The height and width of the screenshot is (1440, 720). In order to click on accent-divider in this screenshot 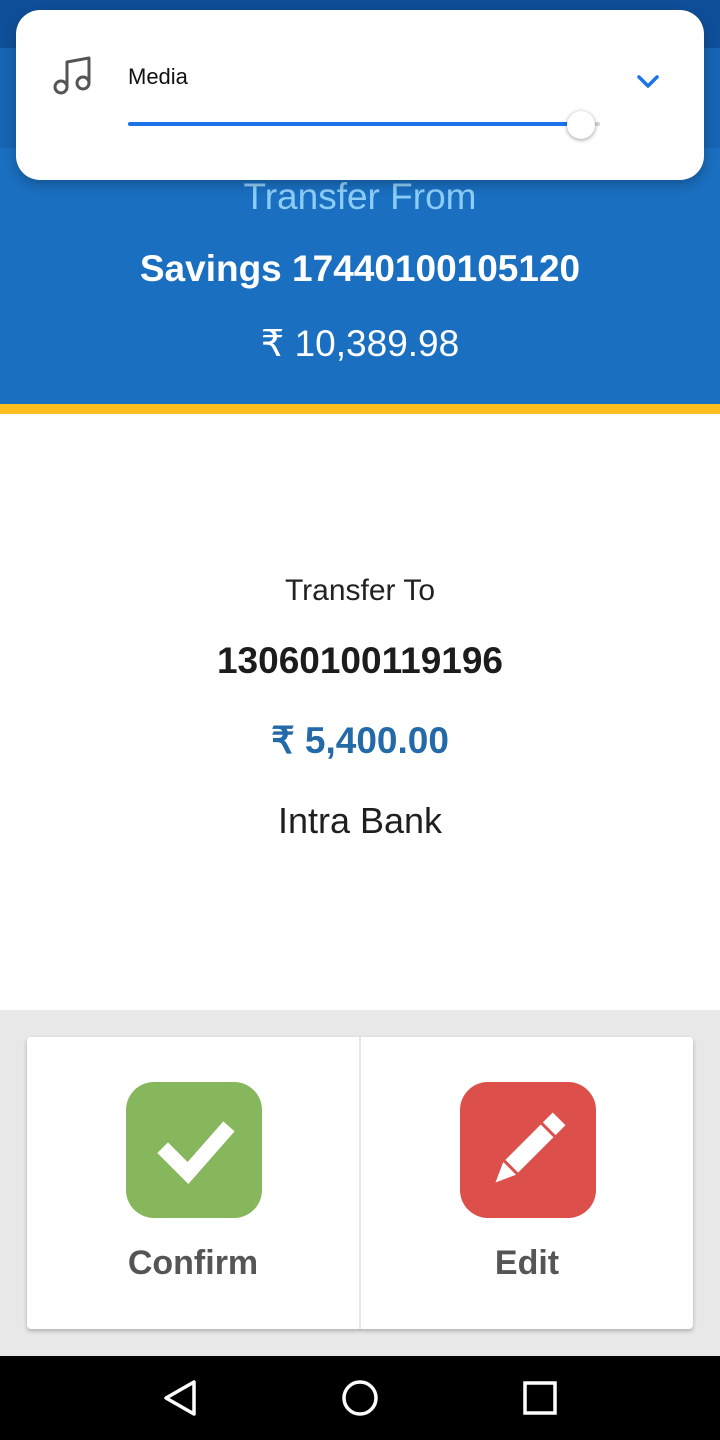, I will do `click(360, 409)`.